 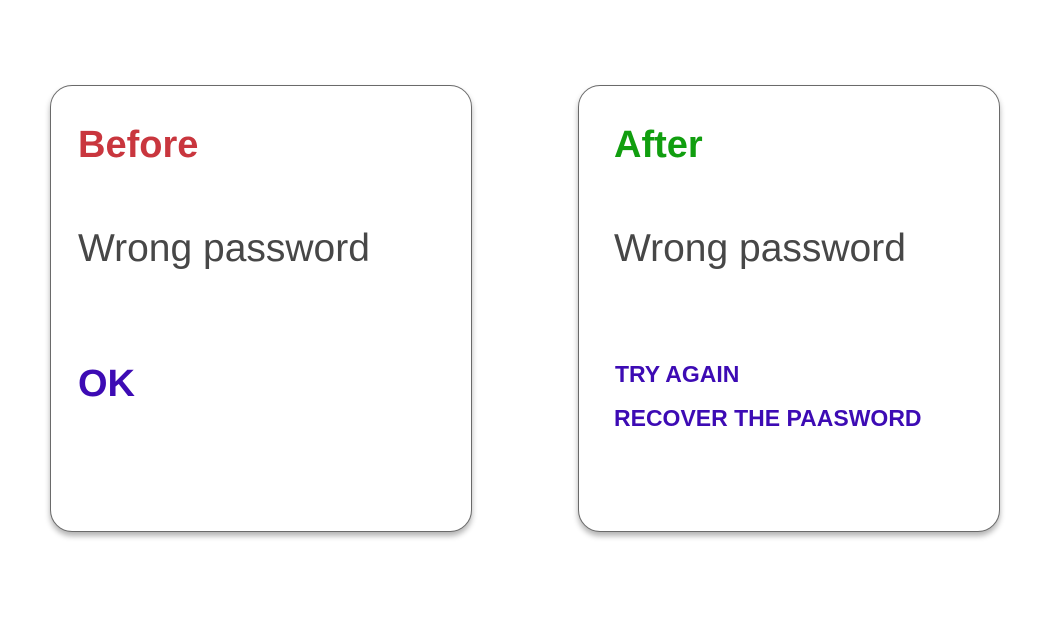 What do you see at coordinates (768, 418) in the screenshot?
I see `recover-password-button: RECOVER THE PAASWORD` at bounding box center [768, 418].